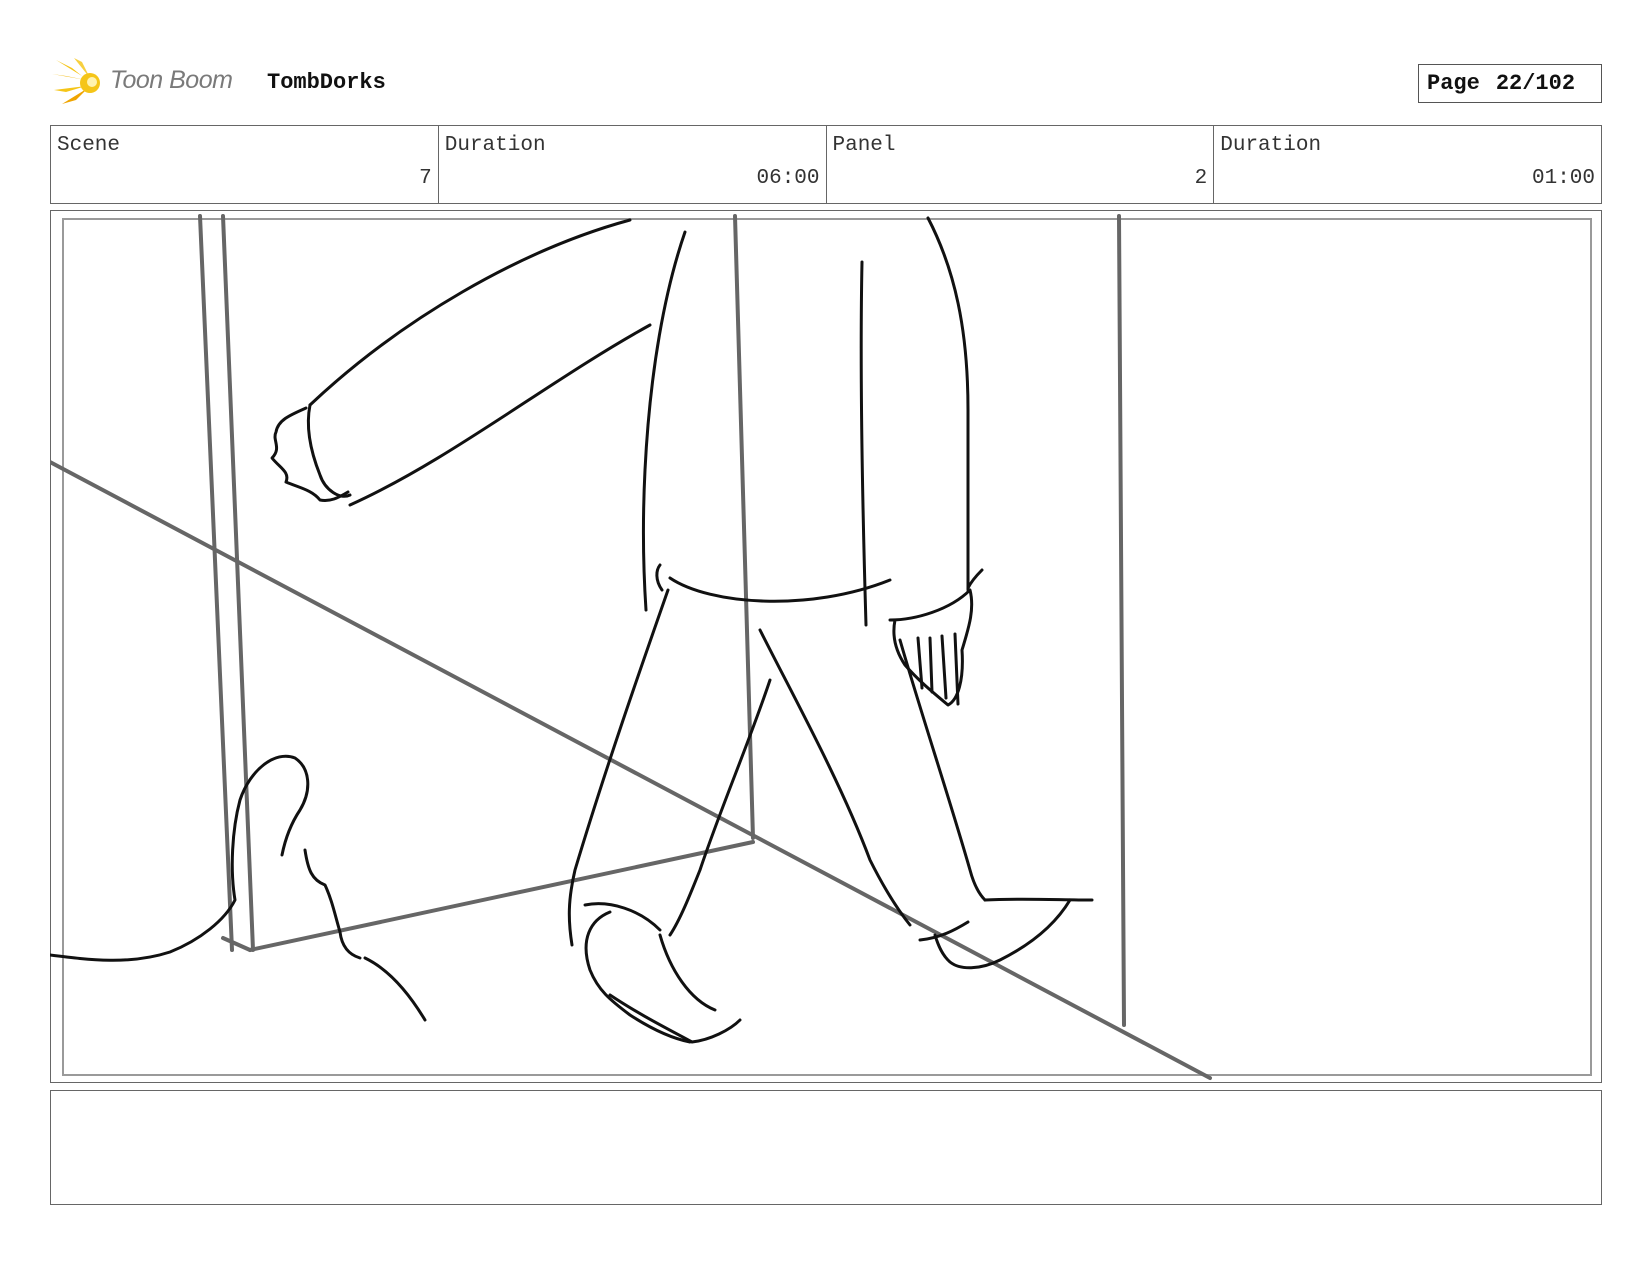 The height and width of the screenshot is (1275, 1650). Describe the element at coordinates (788, 178) in the screenshot. I see `scene-duration-value: 06:00` at that location.